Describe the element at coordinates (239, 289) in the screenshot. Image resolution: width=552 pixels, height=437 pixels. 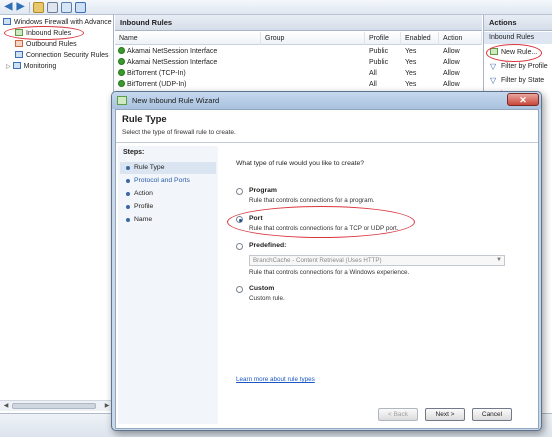
I see `radio-custom` at that location.